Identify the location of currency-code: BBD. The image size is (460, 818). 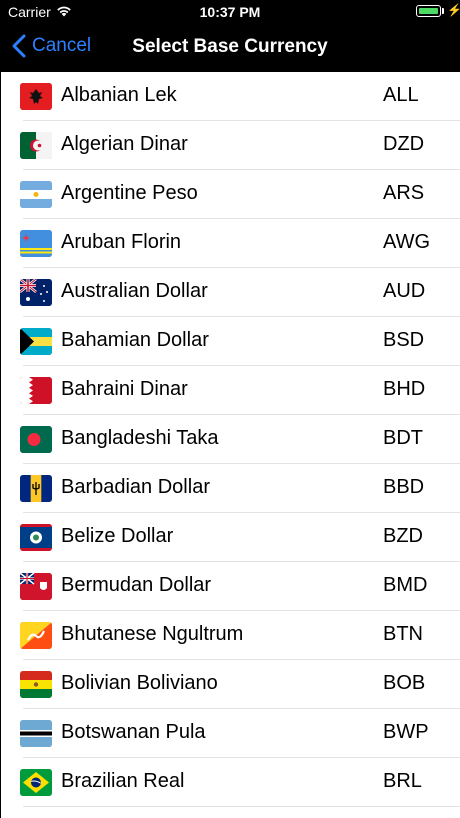
(404, 487).